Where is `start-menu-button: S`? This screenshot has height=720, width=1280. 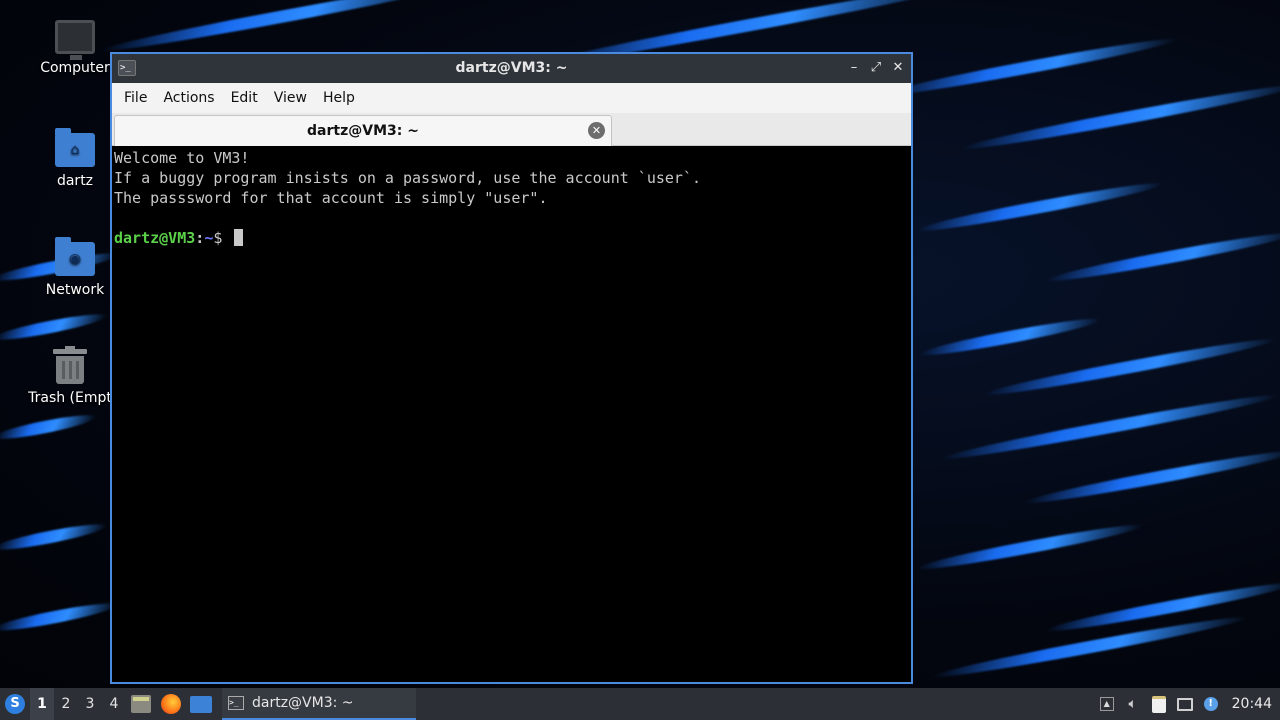
start-menu-button: S is located at coordinates (15, 704).